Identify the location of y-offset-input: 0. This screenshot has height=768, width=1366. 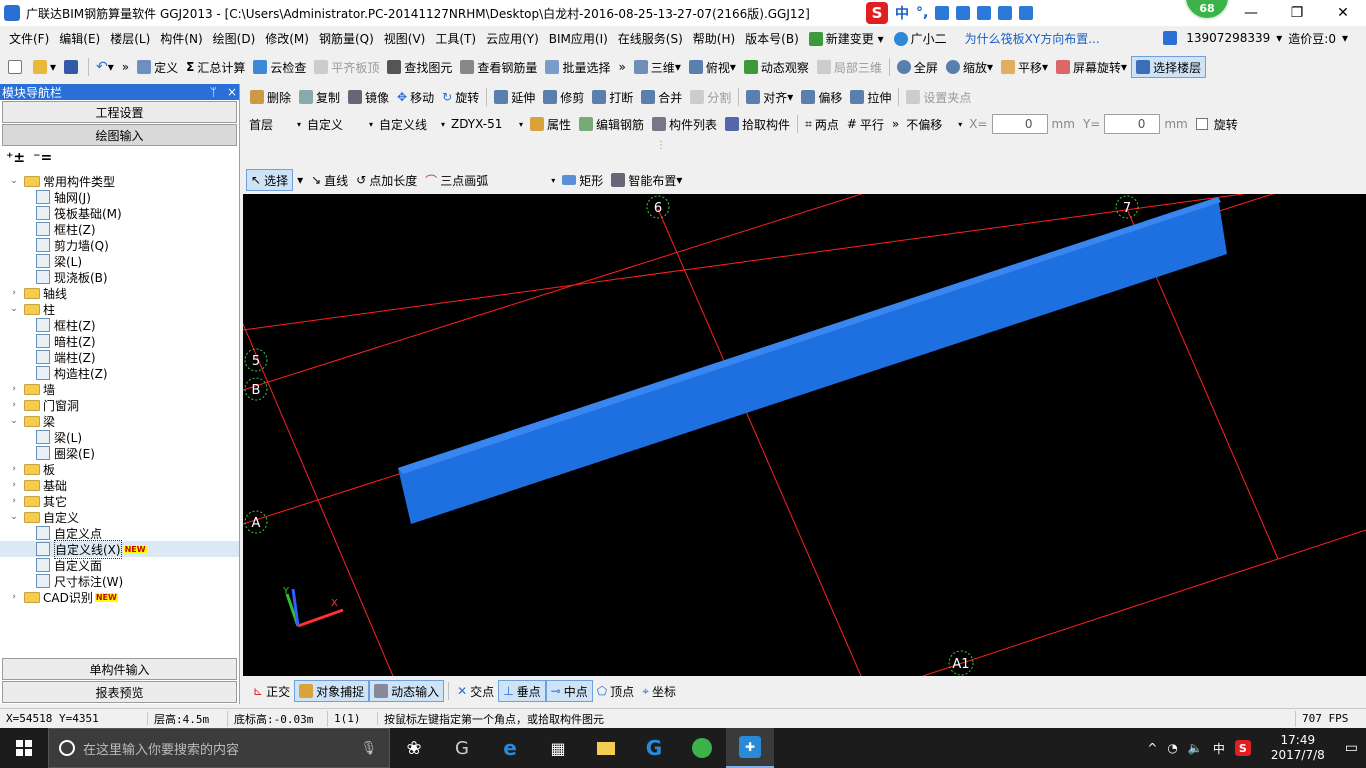
(1132, 124).